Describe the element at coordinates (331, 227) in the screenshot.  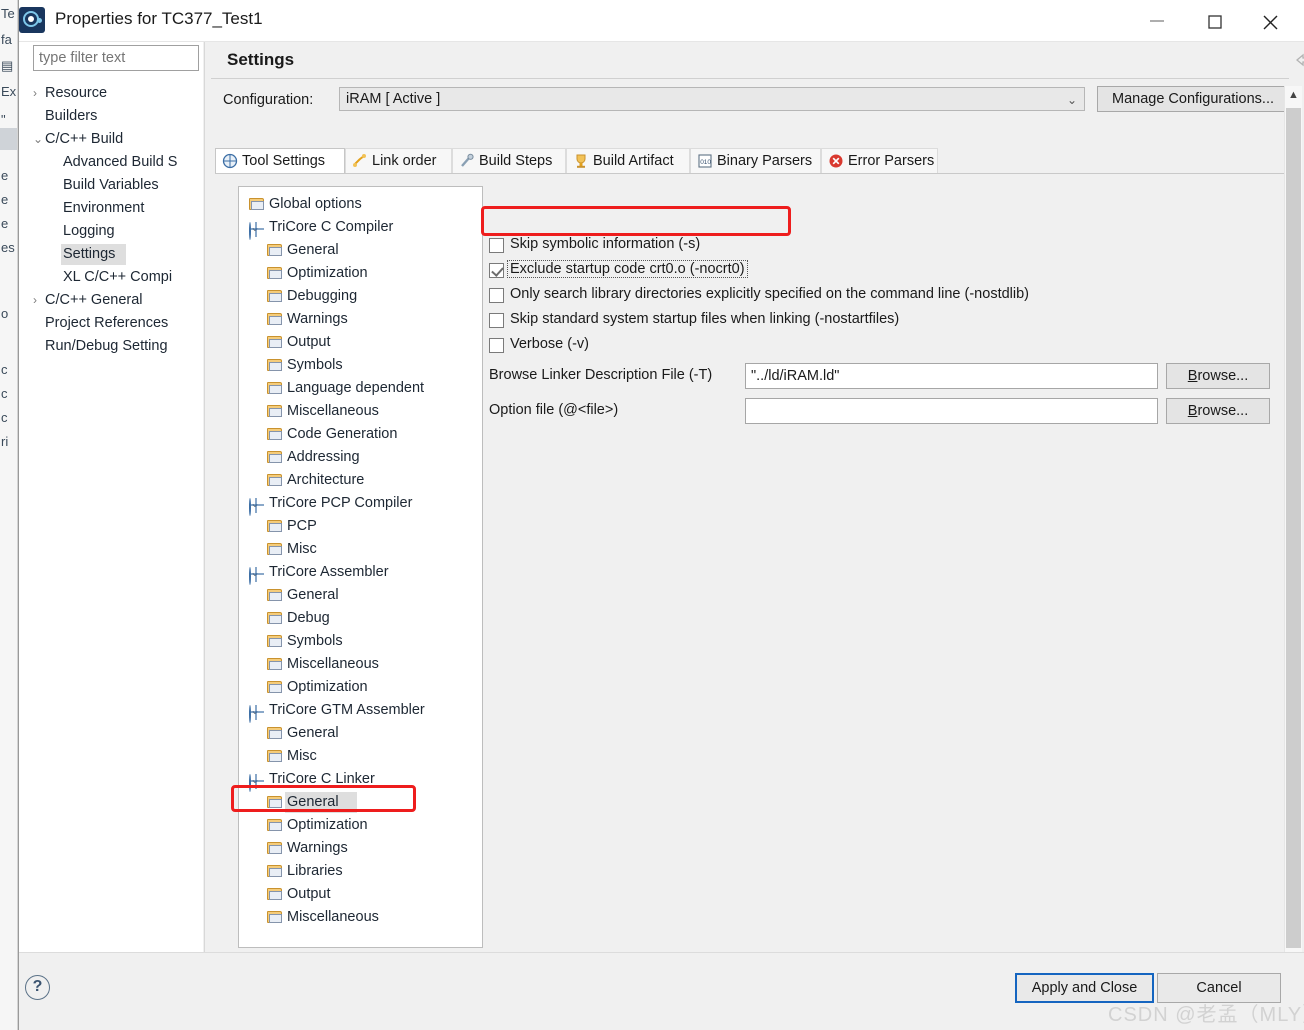
I see `tool-tree-item-label: TriCore C Compiler` at that location.